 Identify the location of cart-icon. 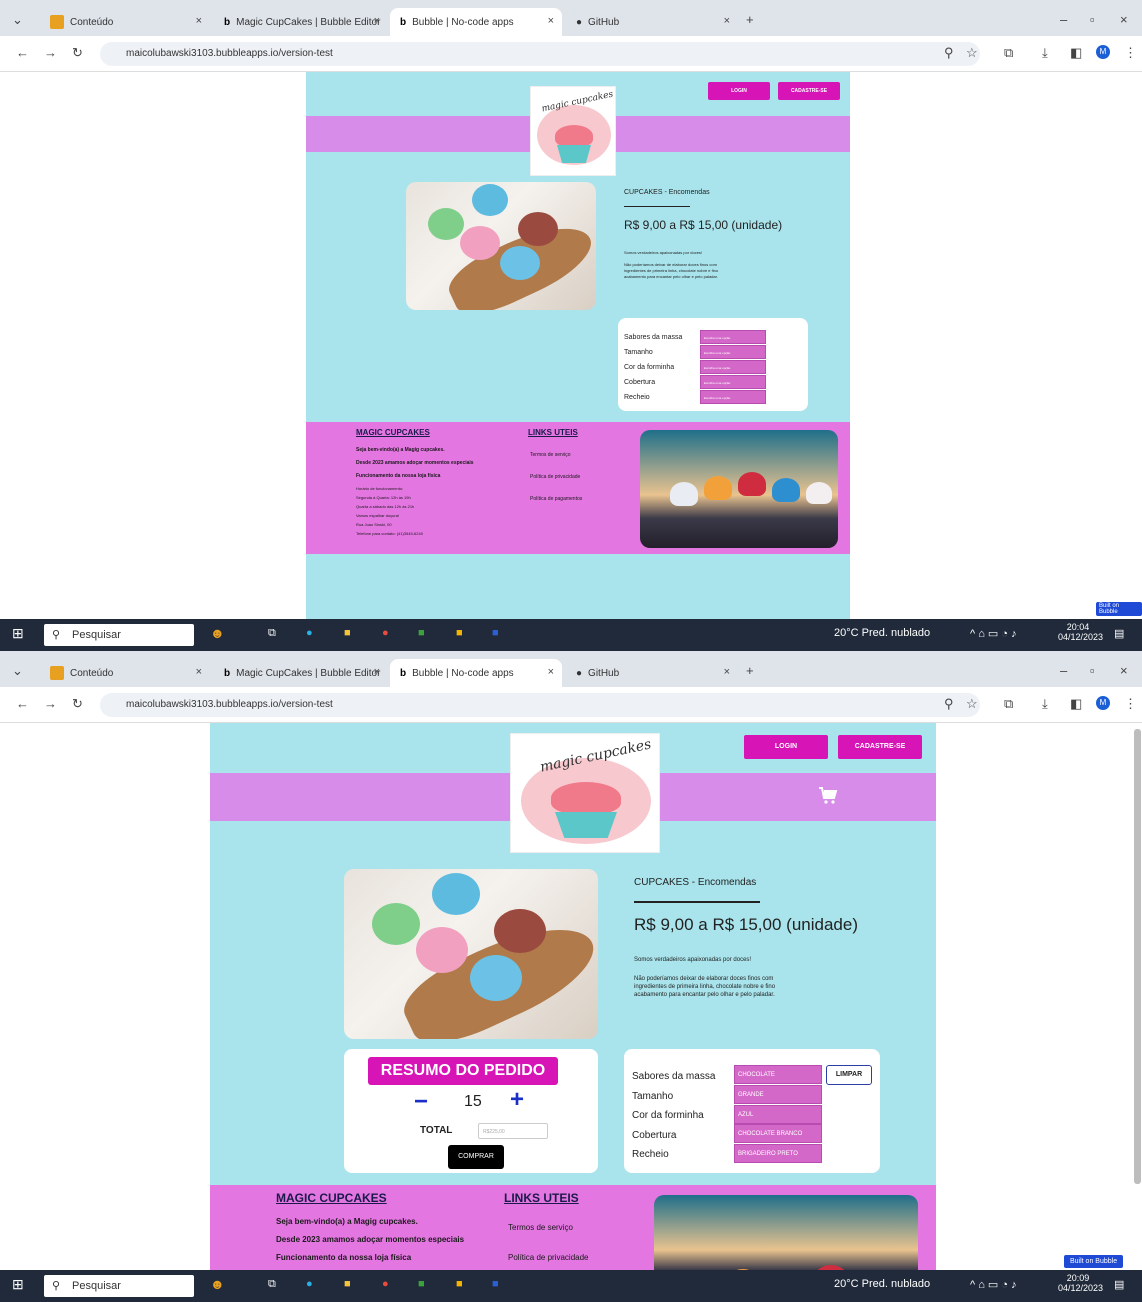
(828, 795).